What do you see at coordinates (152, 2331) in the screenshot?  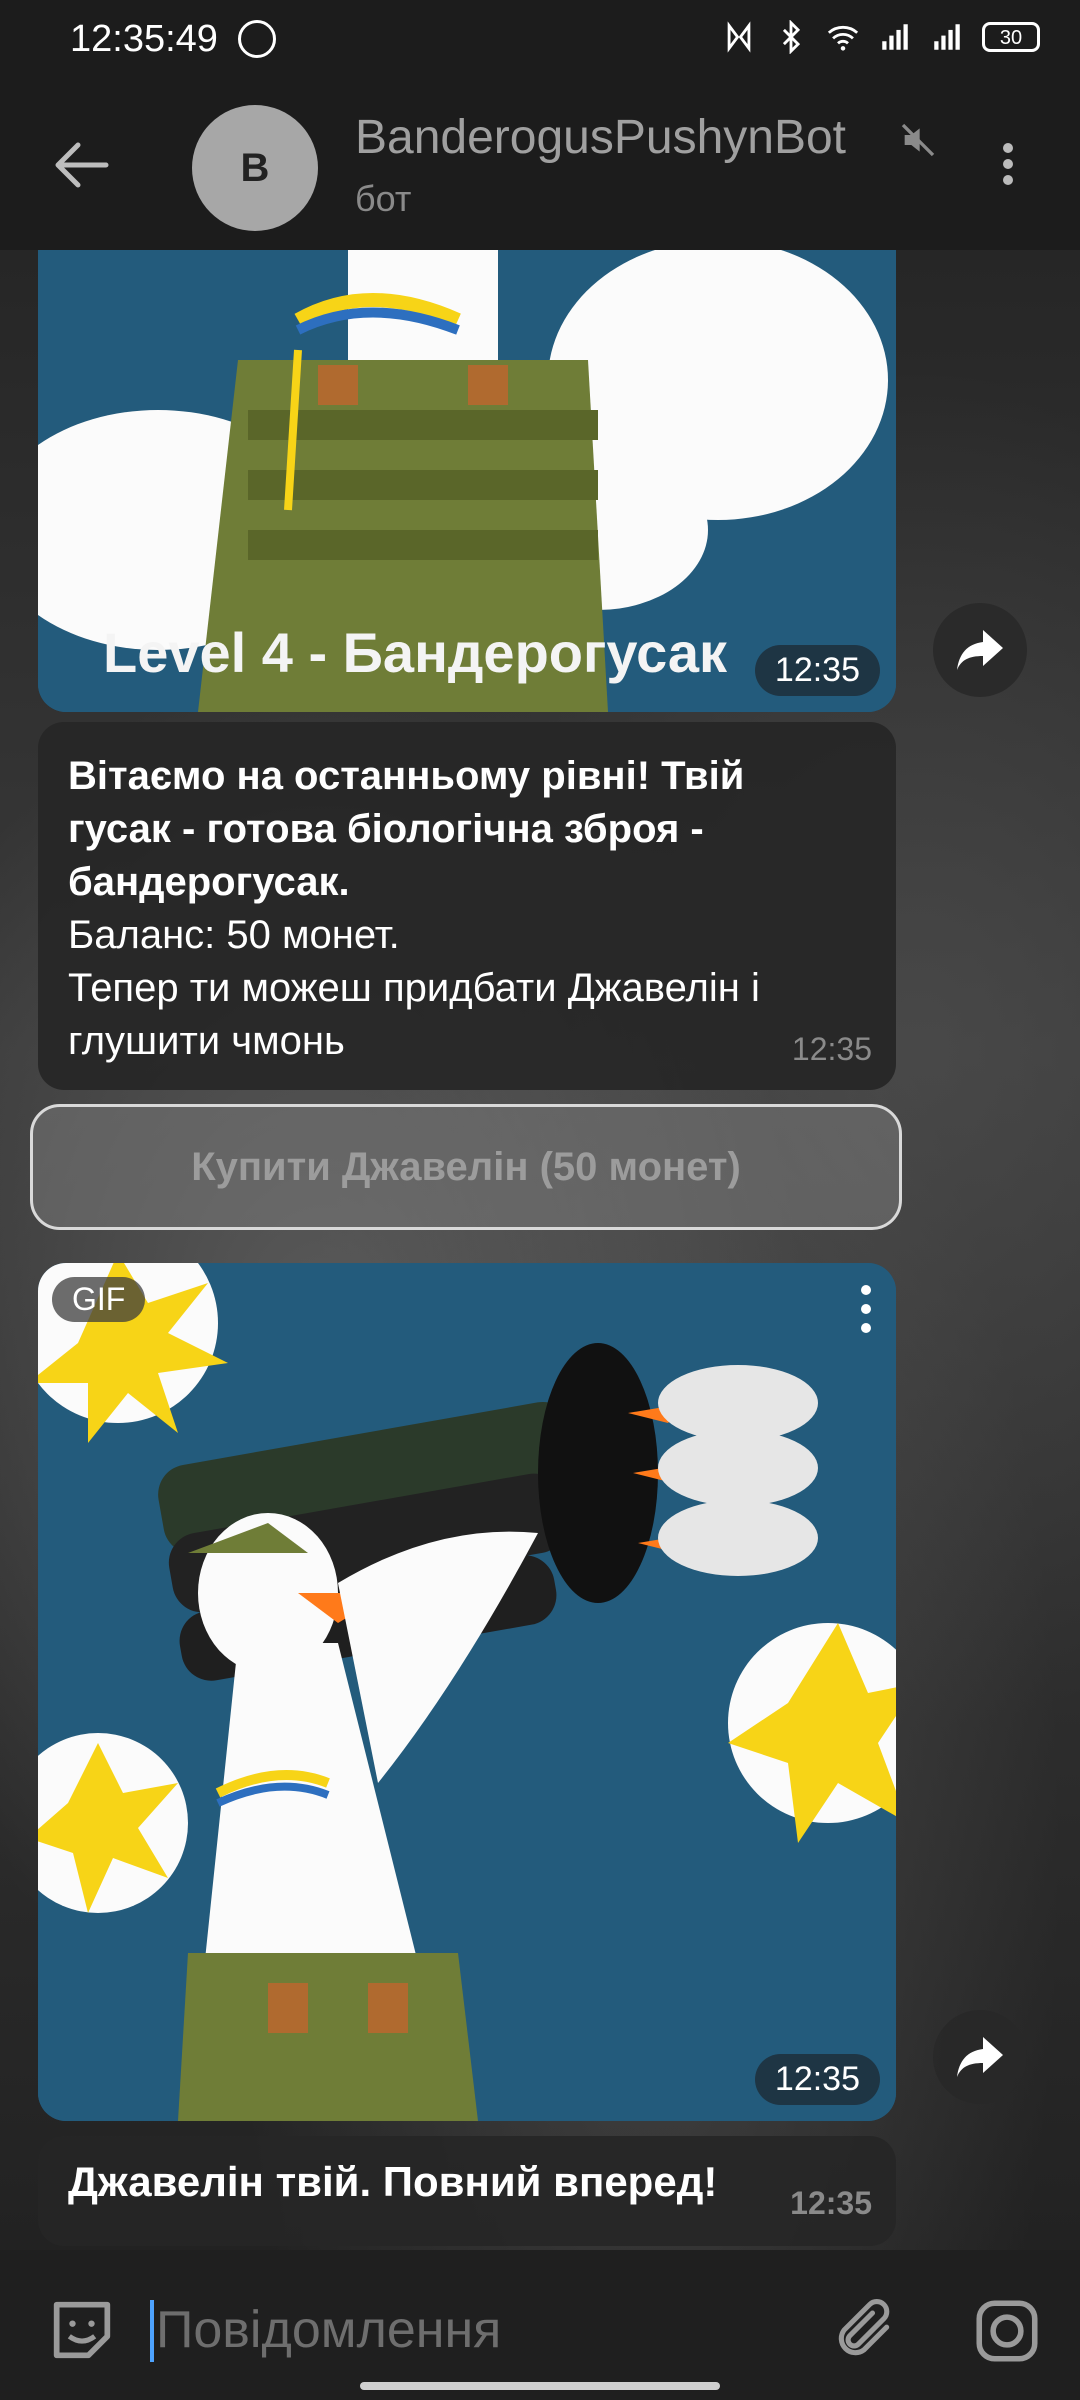 I see `text-caret` at bounding box center [152, 2331].